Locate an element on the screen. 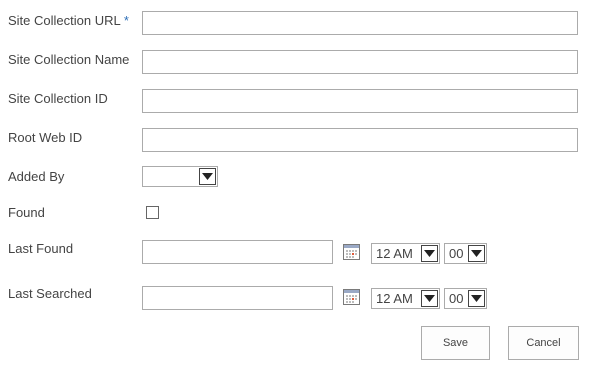 This screenshot has height=372, width=600. root-web-id-input is located at coordinates (360, 140).